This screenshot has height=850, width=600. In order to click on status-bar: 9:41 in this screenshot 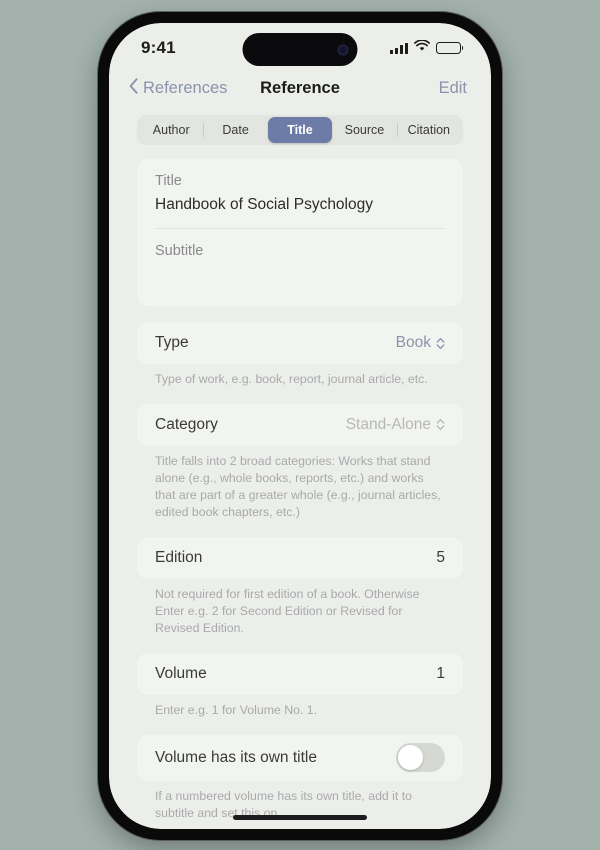, I will do `click(300, 46)`.